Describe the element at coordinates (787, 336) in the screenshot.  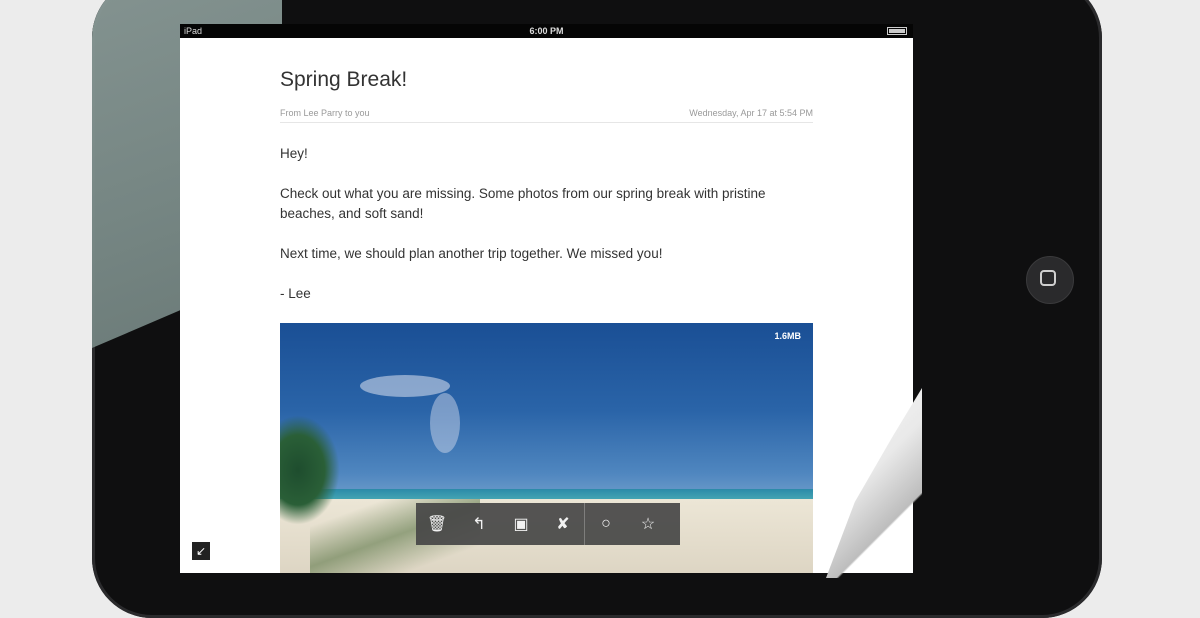
I see `attachment-size: 1.6MB` at that location.